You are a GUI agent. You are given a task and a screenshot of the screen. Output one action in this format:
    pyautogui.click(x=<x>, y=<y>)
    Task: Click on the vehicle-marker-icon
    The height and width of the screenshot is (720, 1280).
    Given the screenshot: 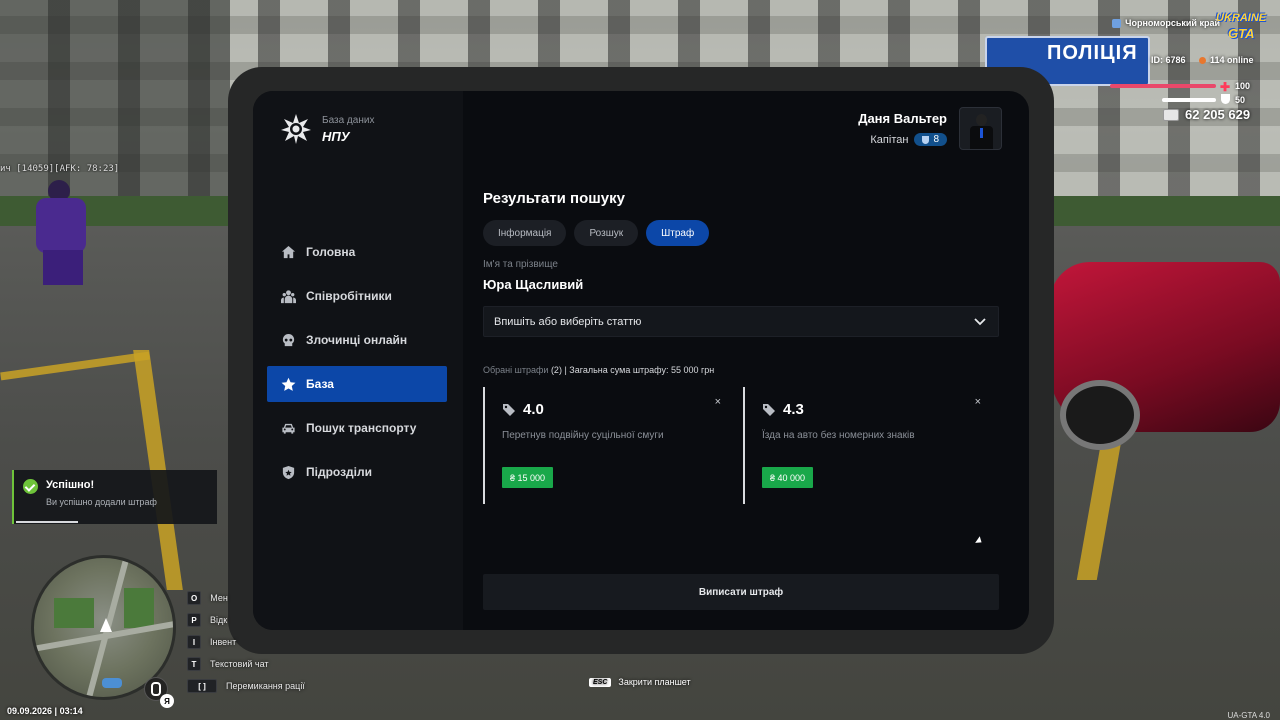 What is the action you would take?
    pyautogui.click(x=112, y=683)
    